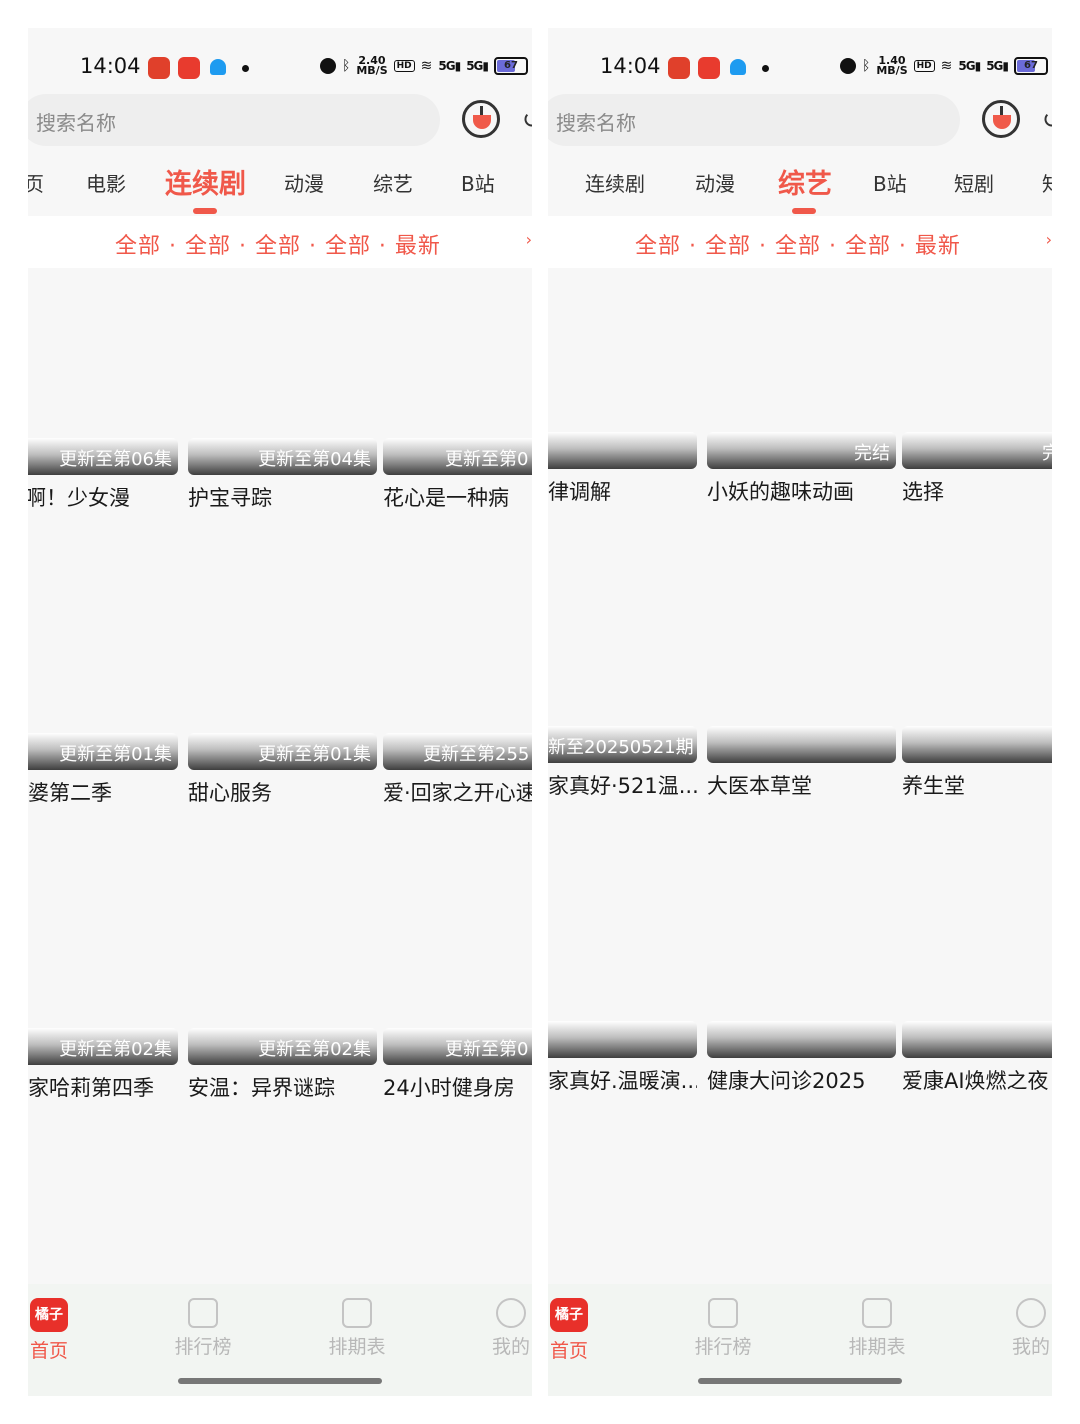  Describe the element at coordinates (106, 182) in the screenshot. I see `tab-movie: 电影` at that location.